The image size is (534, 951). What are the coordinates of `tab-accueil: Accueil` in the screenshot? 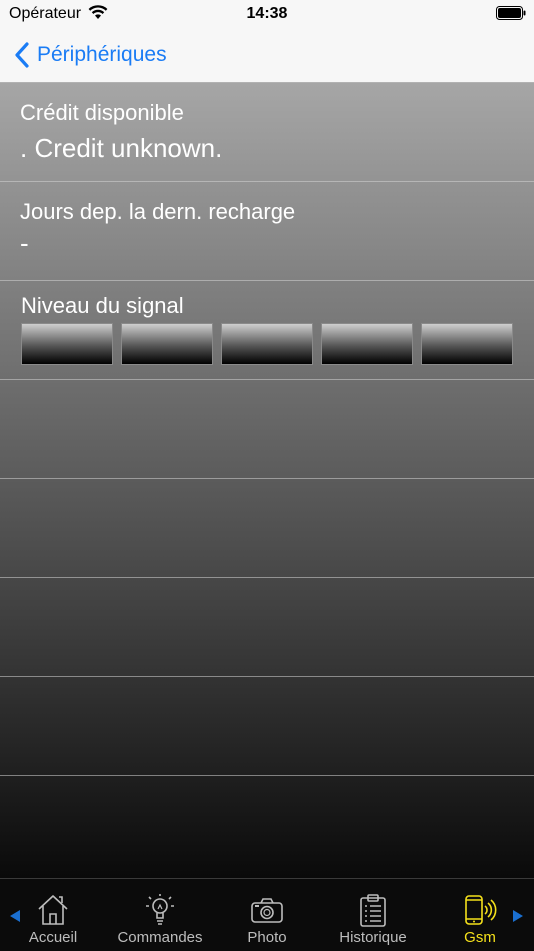 It's located at (54, 915).